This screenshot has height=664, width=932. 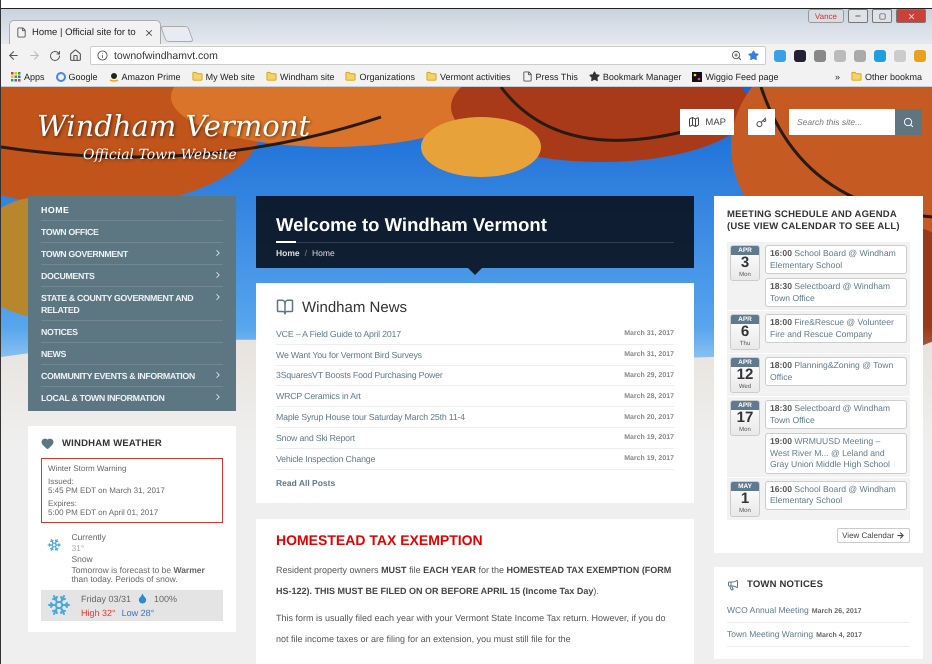 What do you see at coordinates (166, 599) in the screenshot?
I see `precipitation: 100%` at bounding box center [166, 599].